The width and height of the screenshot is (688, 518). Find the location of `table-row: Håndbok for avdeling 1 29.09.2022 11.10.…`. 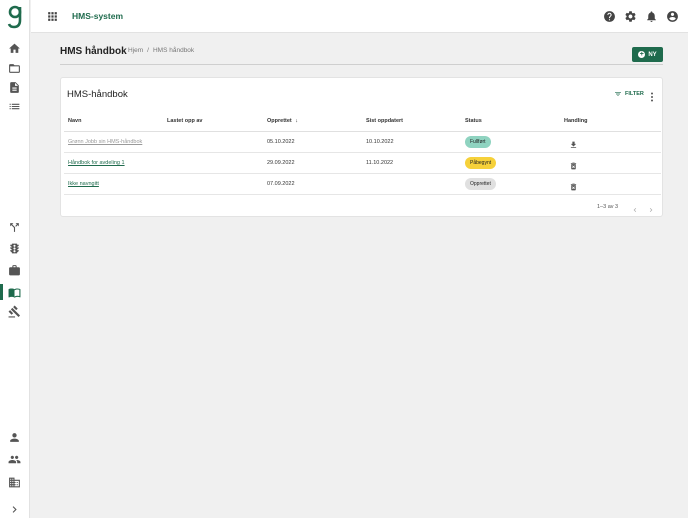

table-row: Håndbok for avdeling 1 29.09.2022 11.10.… is located at coordinates (362, 163).